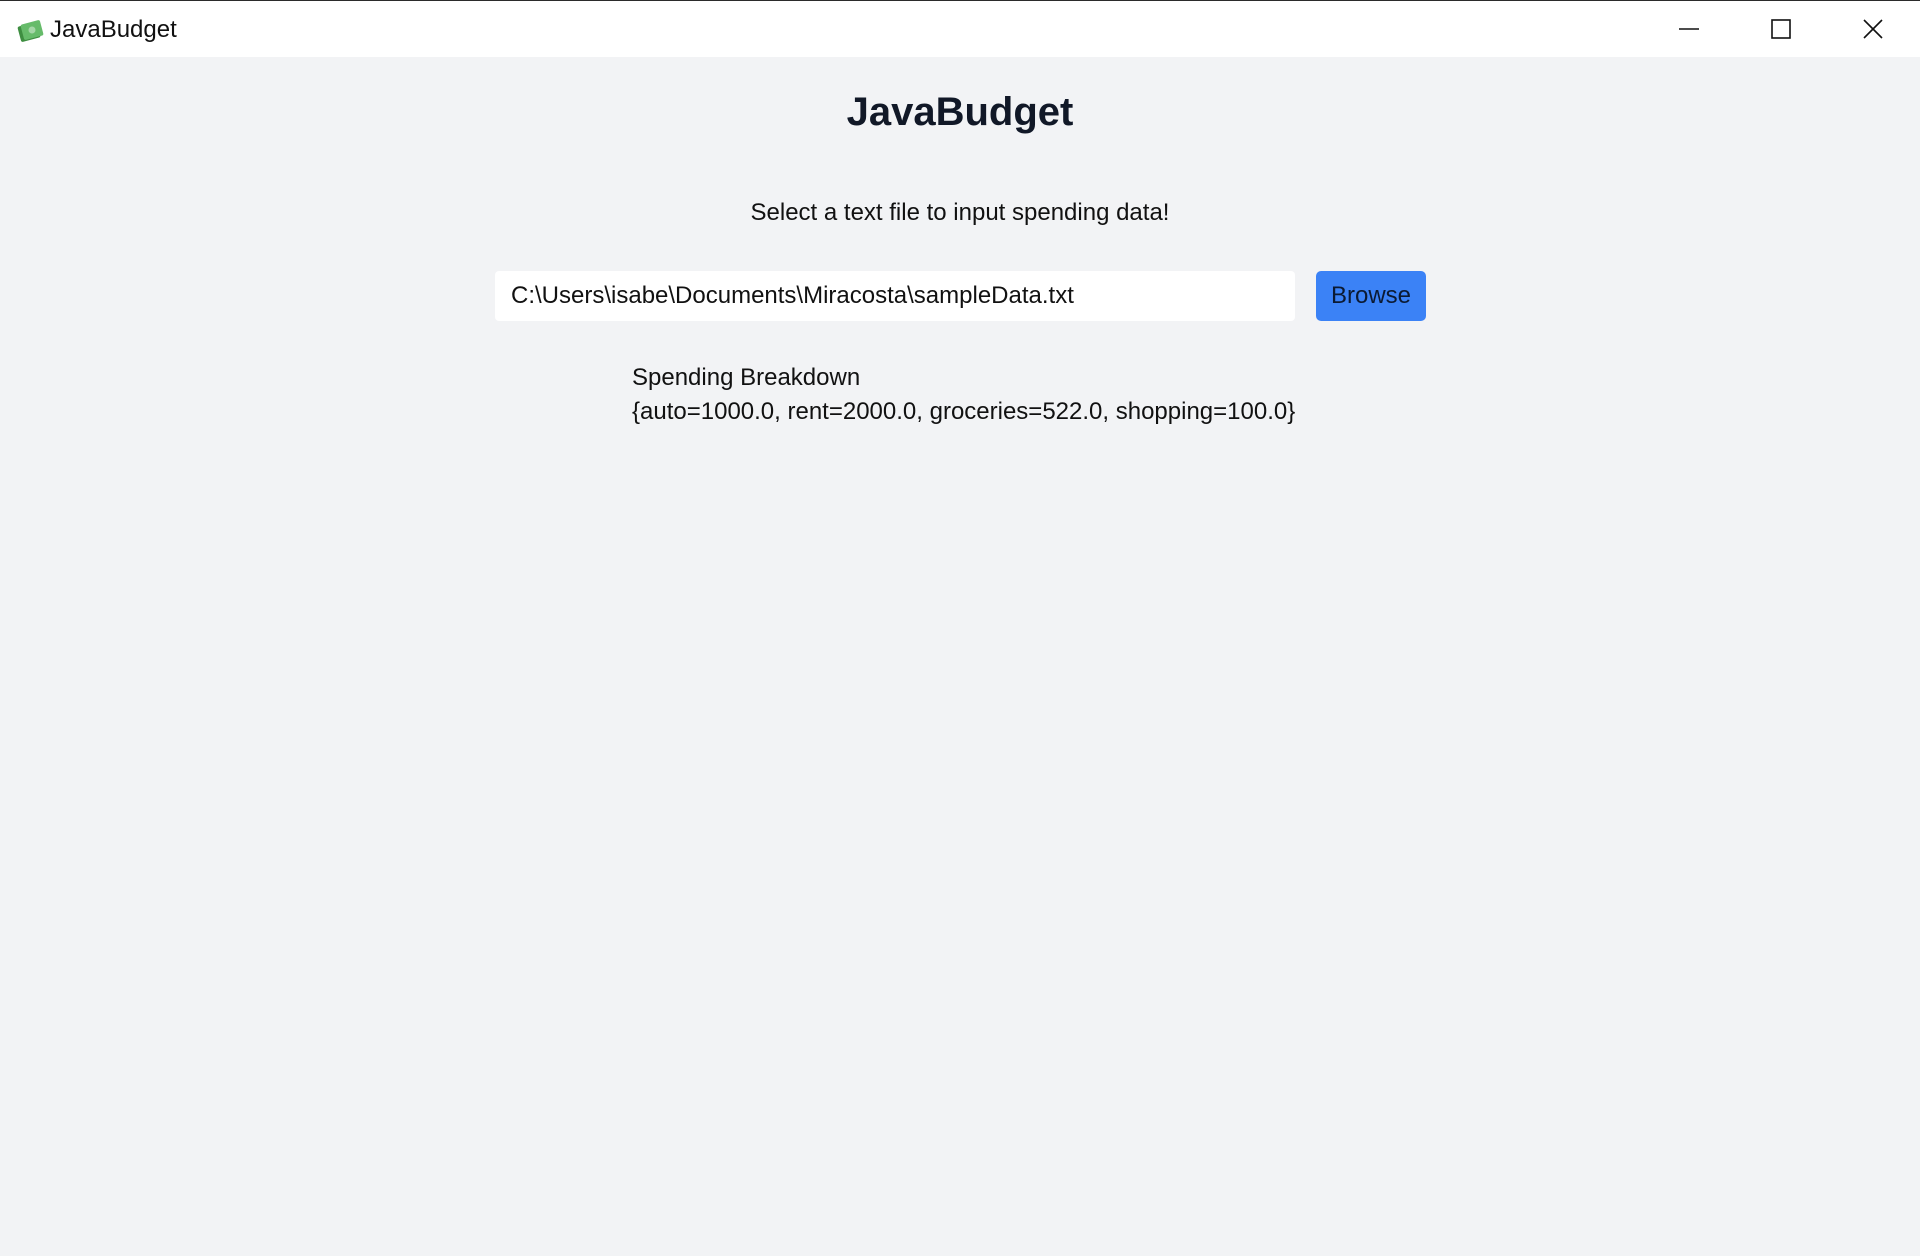 This screenshot has width=1920, height=1256. I want to click on page-title: JavaBudget, so click(960, 112).